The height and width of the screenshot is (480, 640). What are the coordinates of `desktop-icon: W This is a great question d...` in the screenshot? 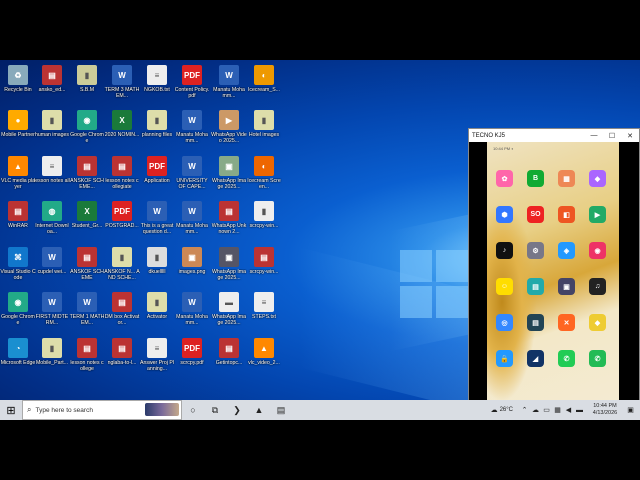 It's located at (157, 218).